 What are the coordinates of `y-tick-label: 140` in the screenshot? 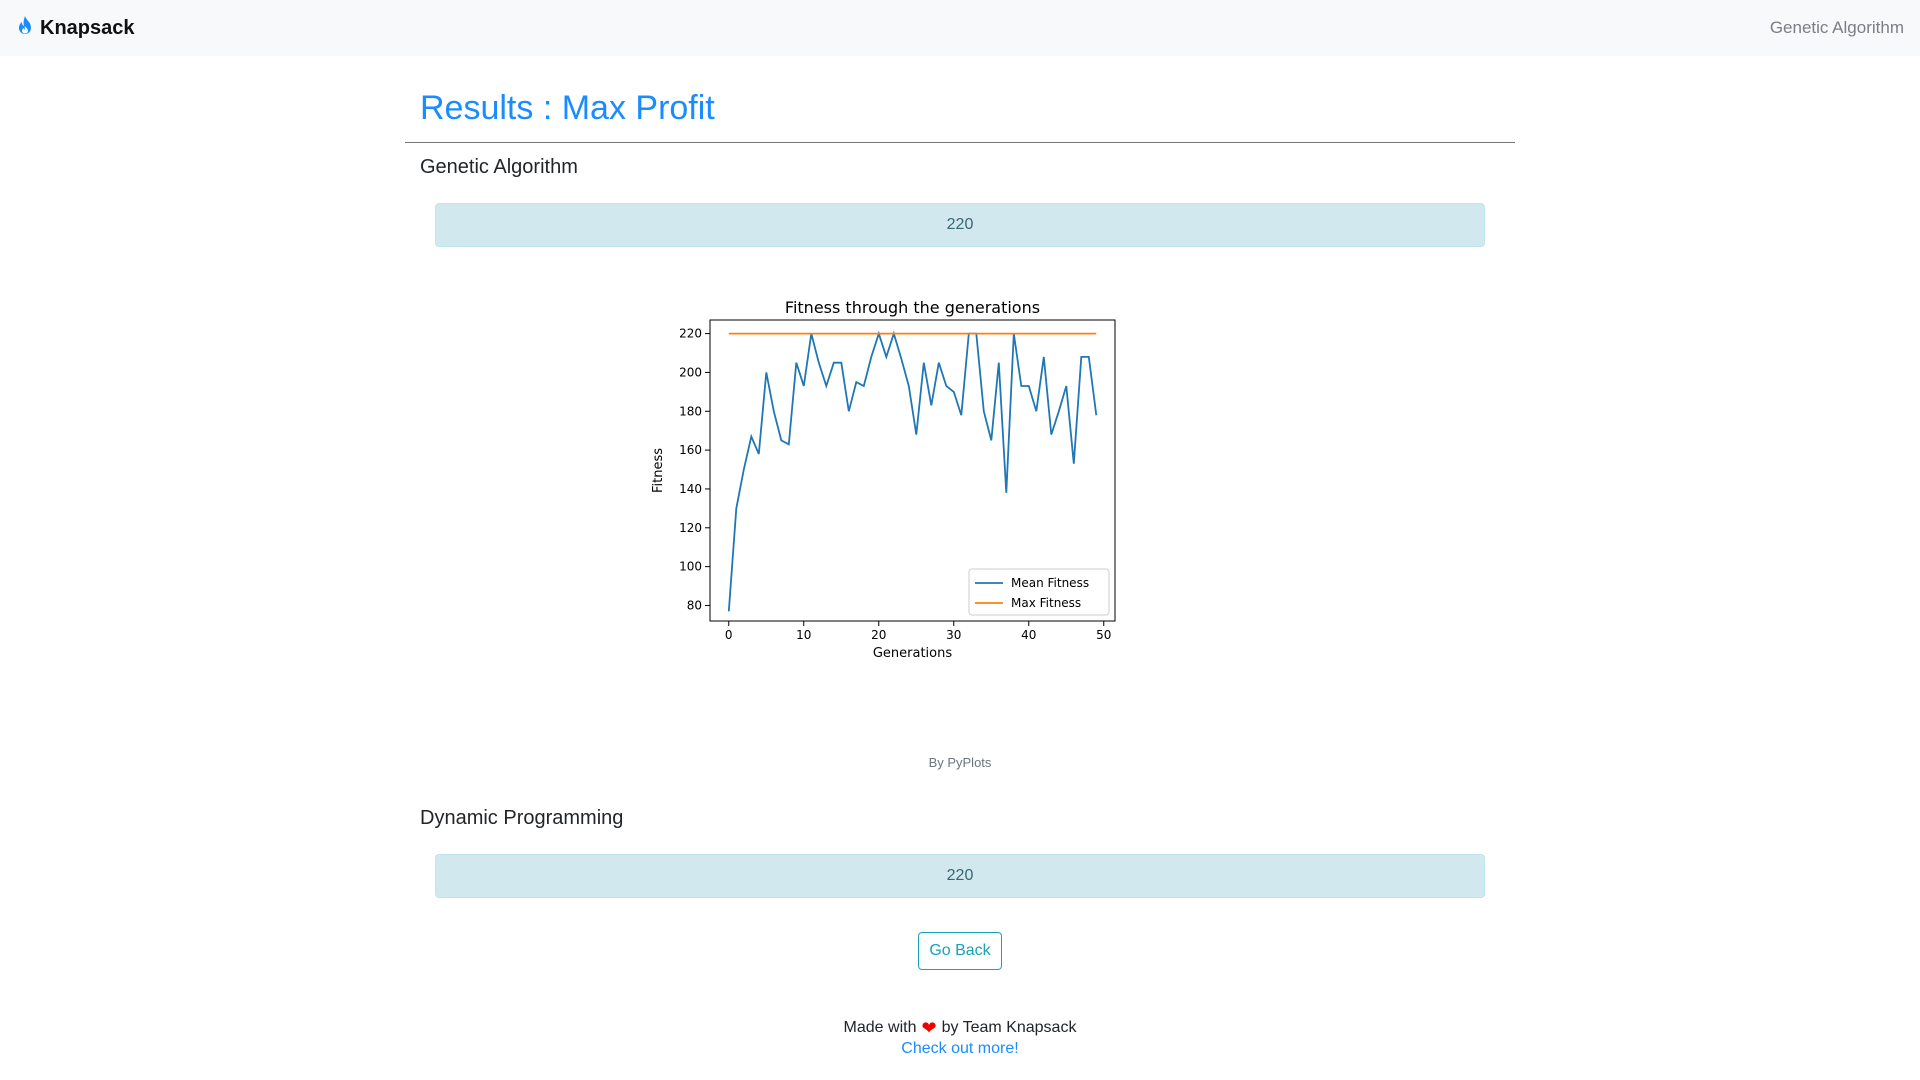 It's located at (690, 489).